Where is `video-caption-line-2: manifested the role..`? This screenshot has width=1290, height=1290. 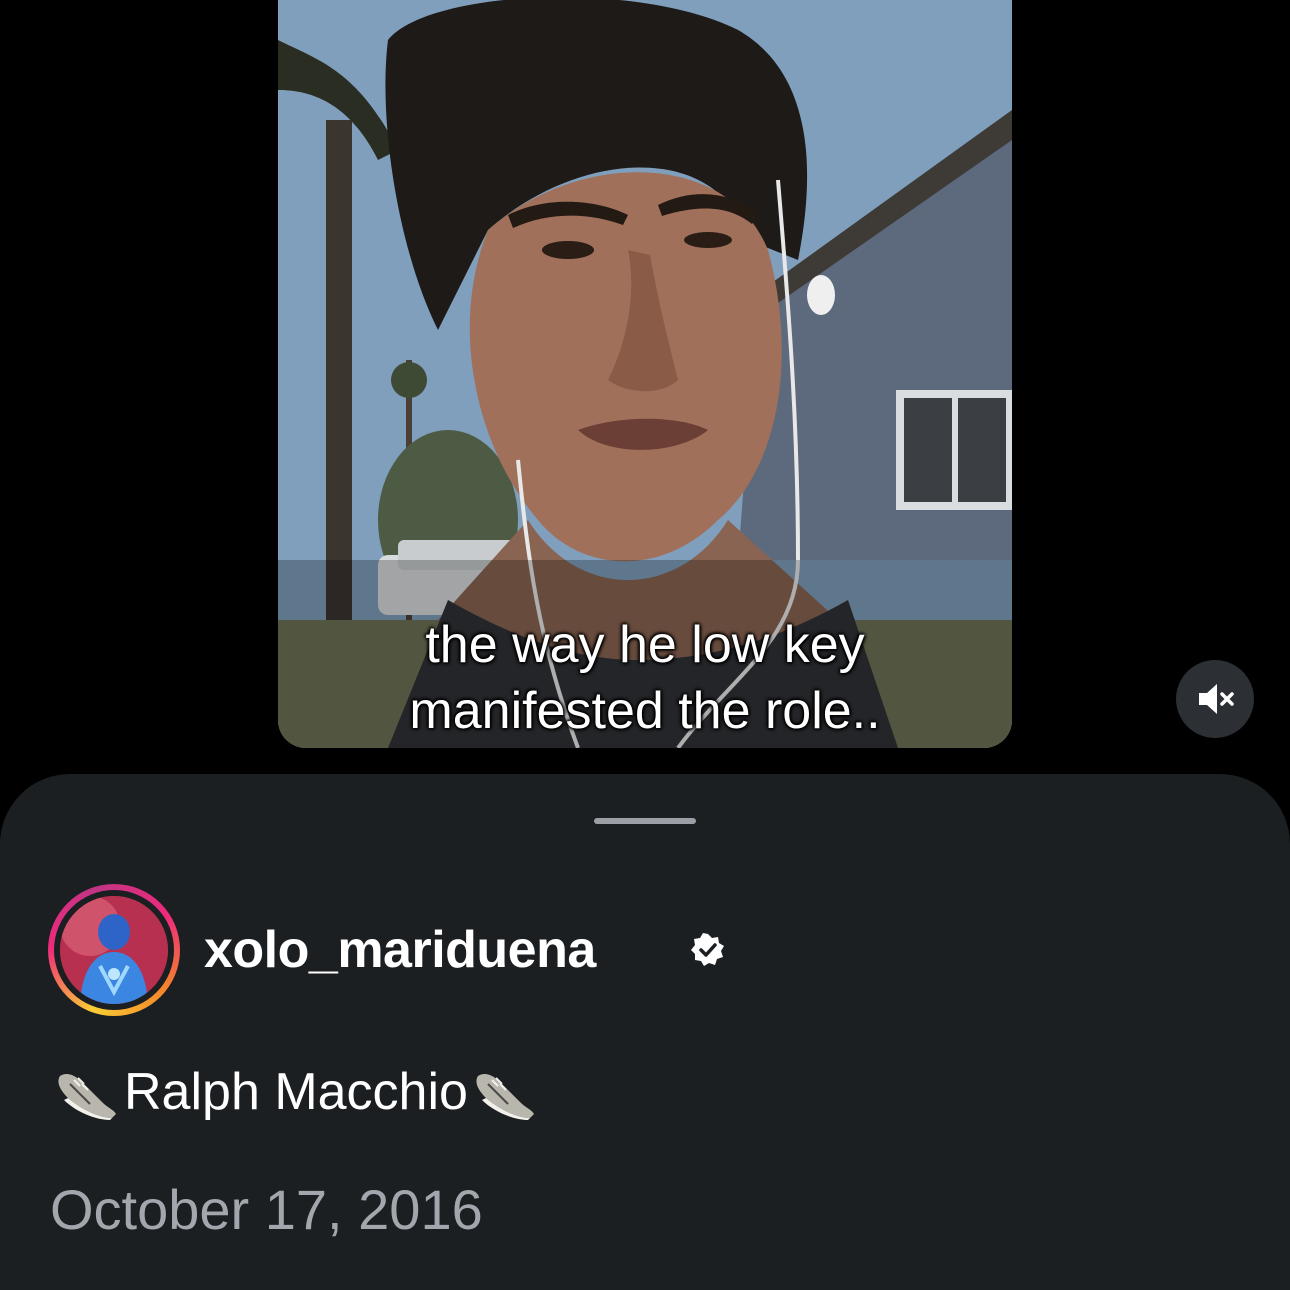 video-caption-line-2: manifested the role.. is located at coordinates (645, 711).